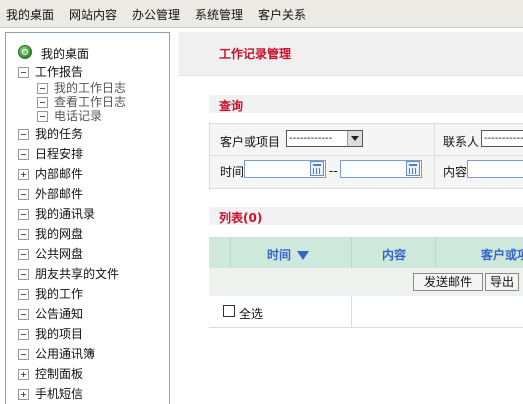 This screenshot has height=404, width=523. Describe the element at coordinates (90, 102) in the screenshot. I see `sidebar-item-label: 查看工作日志` at that location.